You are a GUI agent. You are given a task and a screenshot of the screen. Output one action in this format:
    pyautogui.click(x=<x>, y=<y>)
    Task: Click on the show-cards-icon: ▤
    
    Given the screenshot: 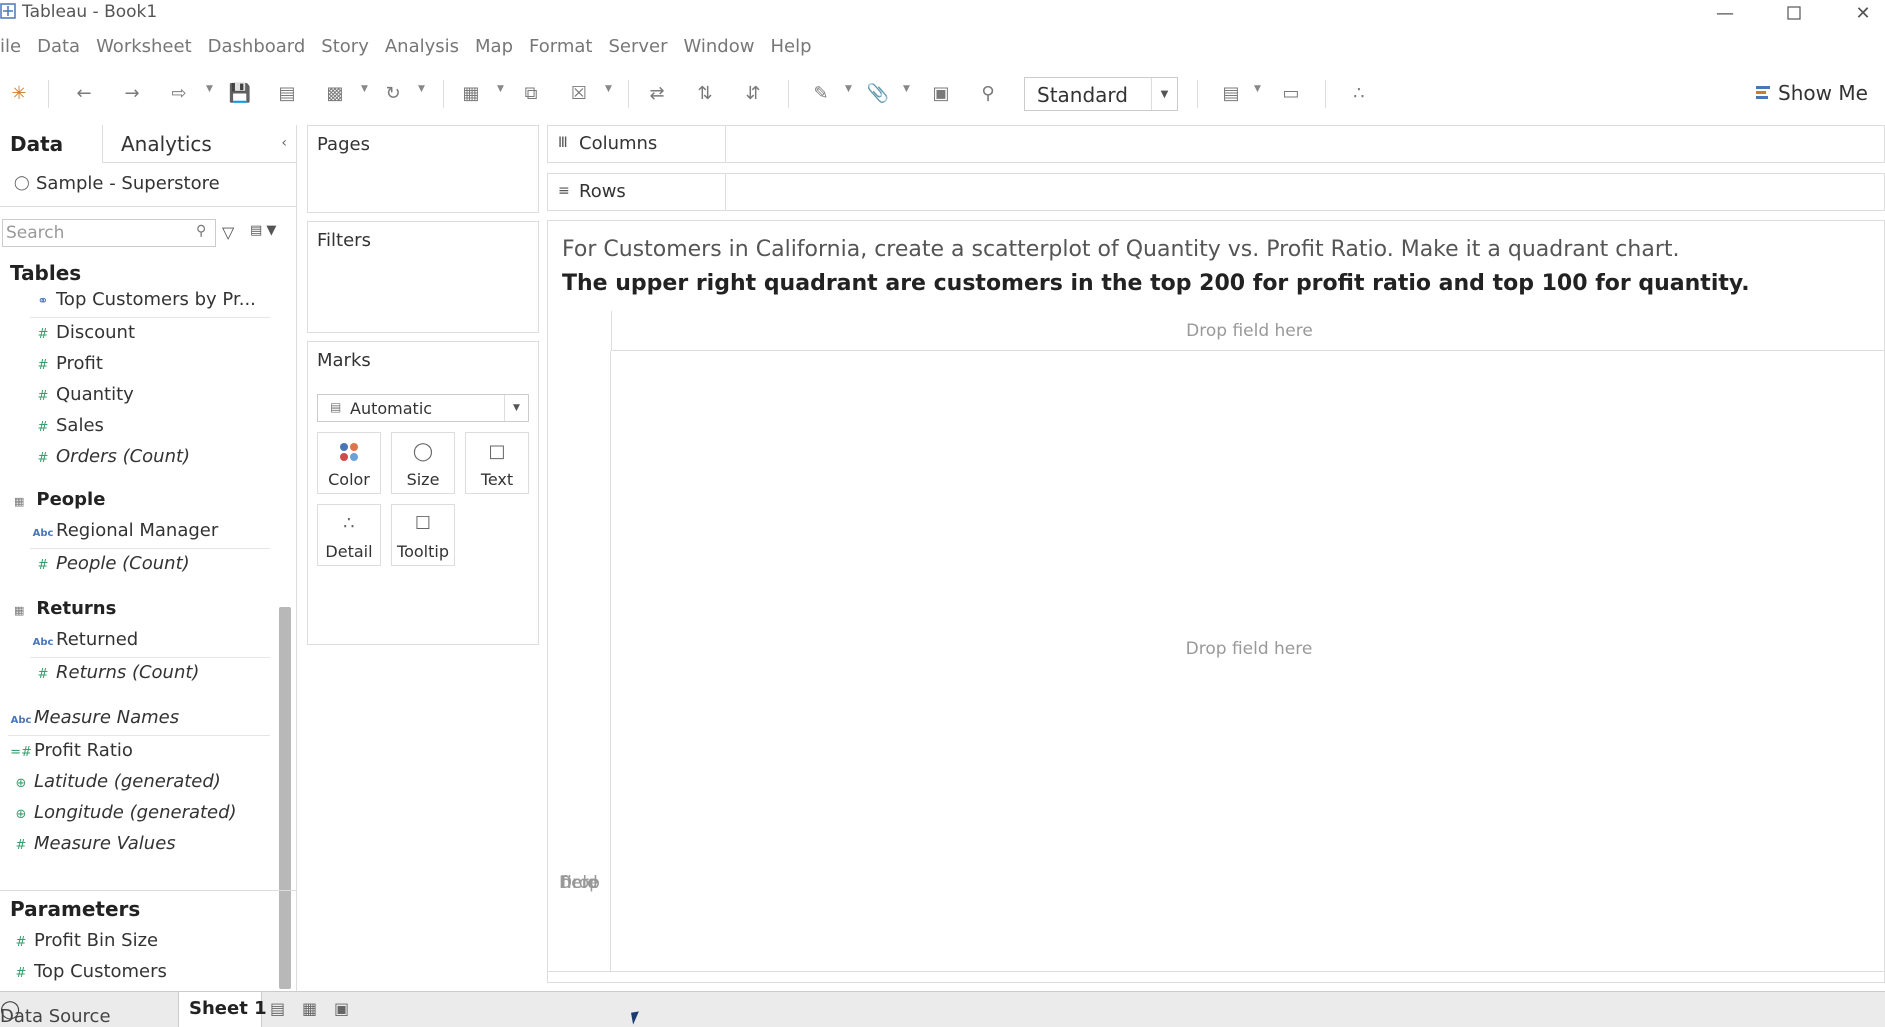 What is the action you would take?
    pyautogui.click(x=1231, y=93)
    